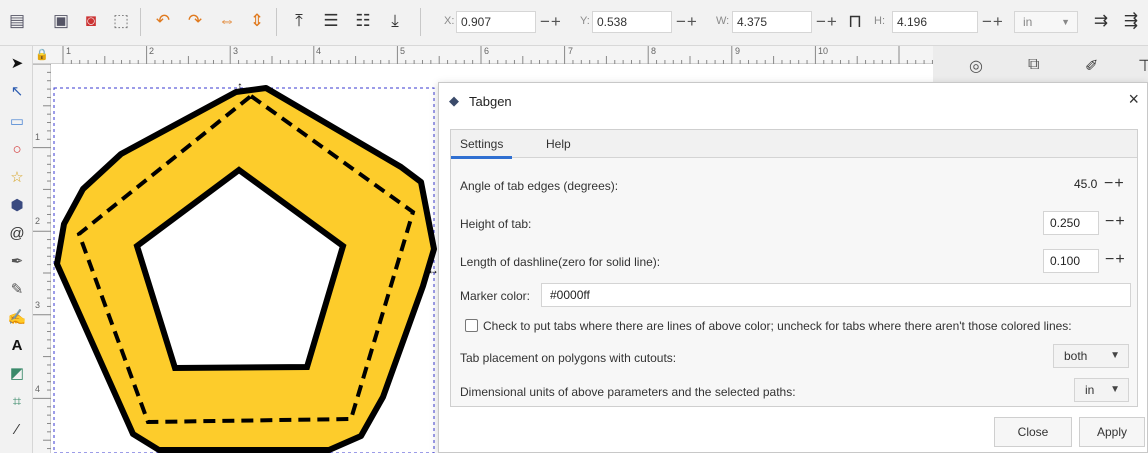 Image resolution: width=1148 pixels, height=453 pixels. What do you see at coordinates (227, 21) in the screenshot?
I see `flip-horizontal-icon: ⇔` at bounding box center [227, 21].